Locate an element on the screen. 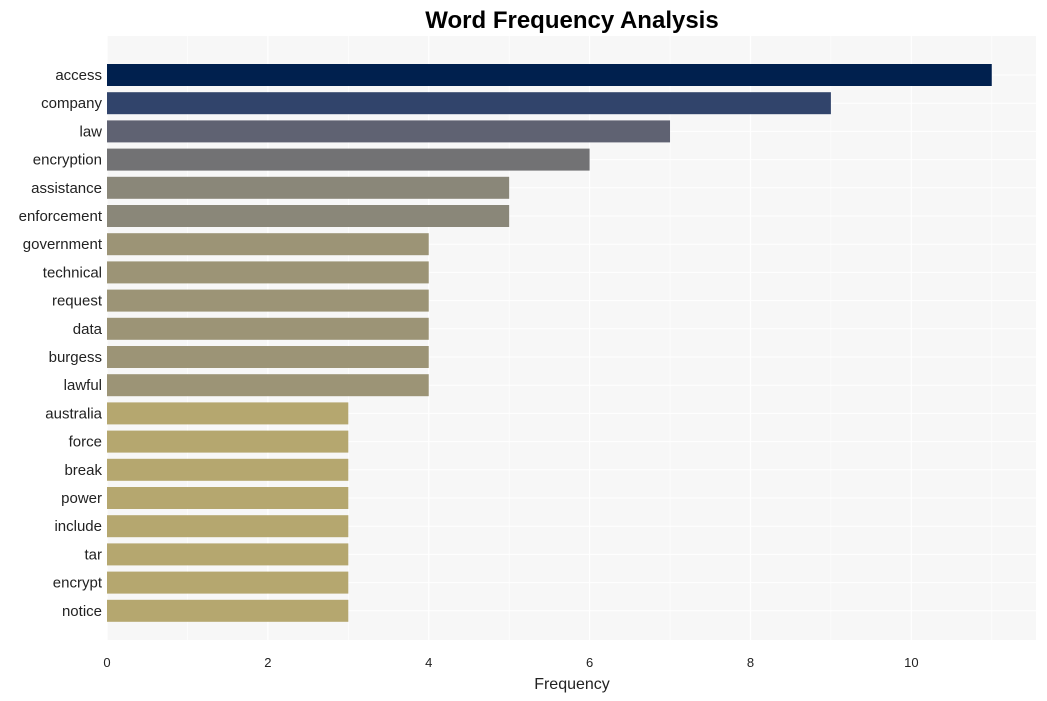 The image size is (1047, 701). y-tick-label: law is located at coordinates (90, 131).